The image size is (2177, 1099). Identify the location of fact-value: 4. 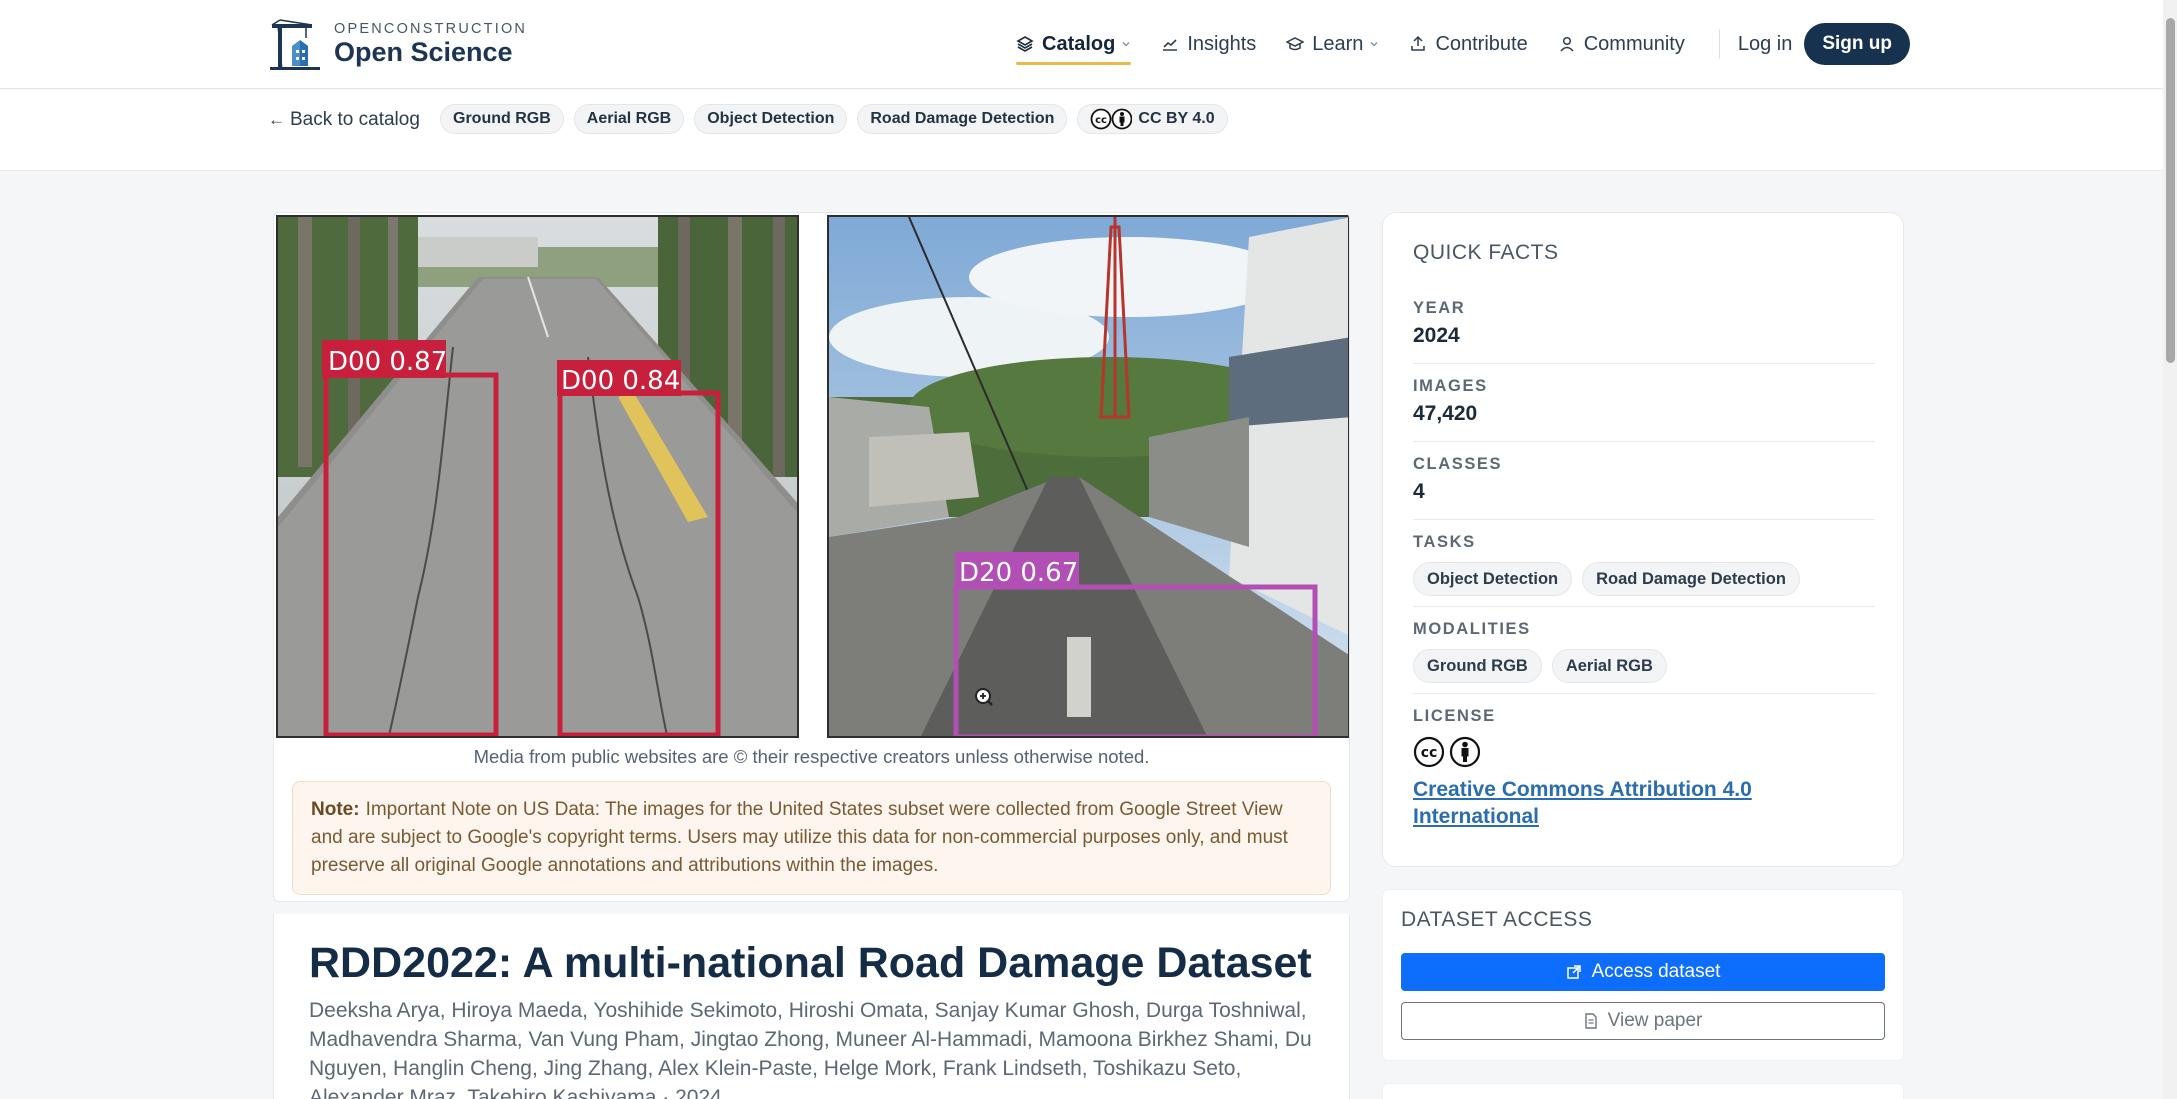
(1419, 491).